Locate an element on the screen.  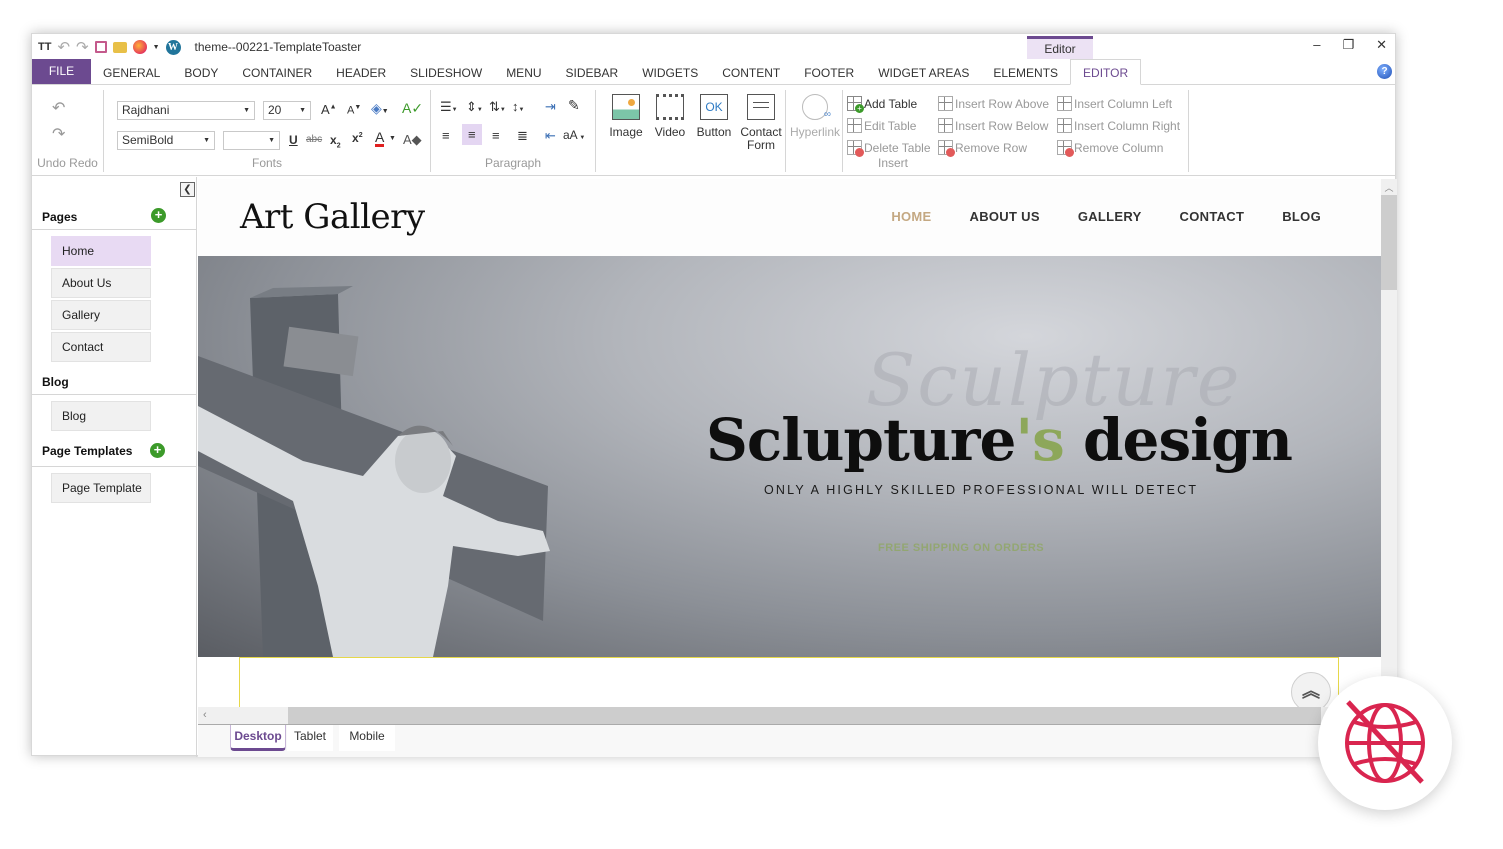
font-color-dropdown-icon: ▼ is located at coordinates (392, 138).